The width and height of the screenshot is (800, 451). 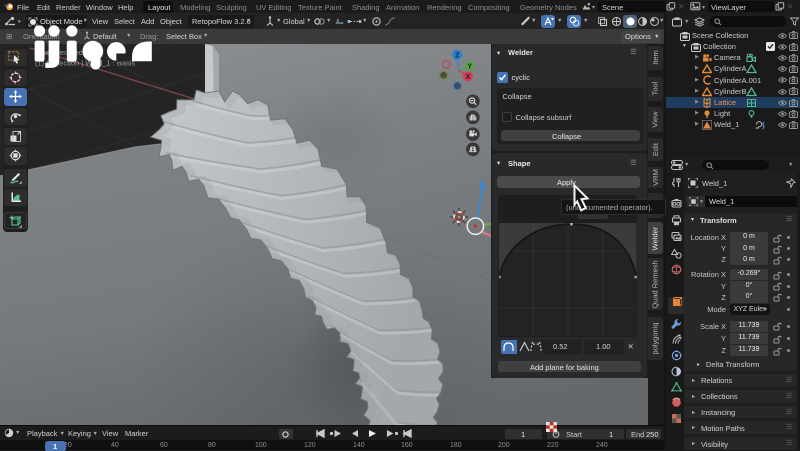 I want to click on svg-text: Y, so click(x=469, y=67).